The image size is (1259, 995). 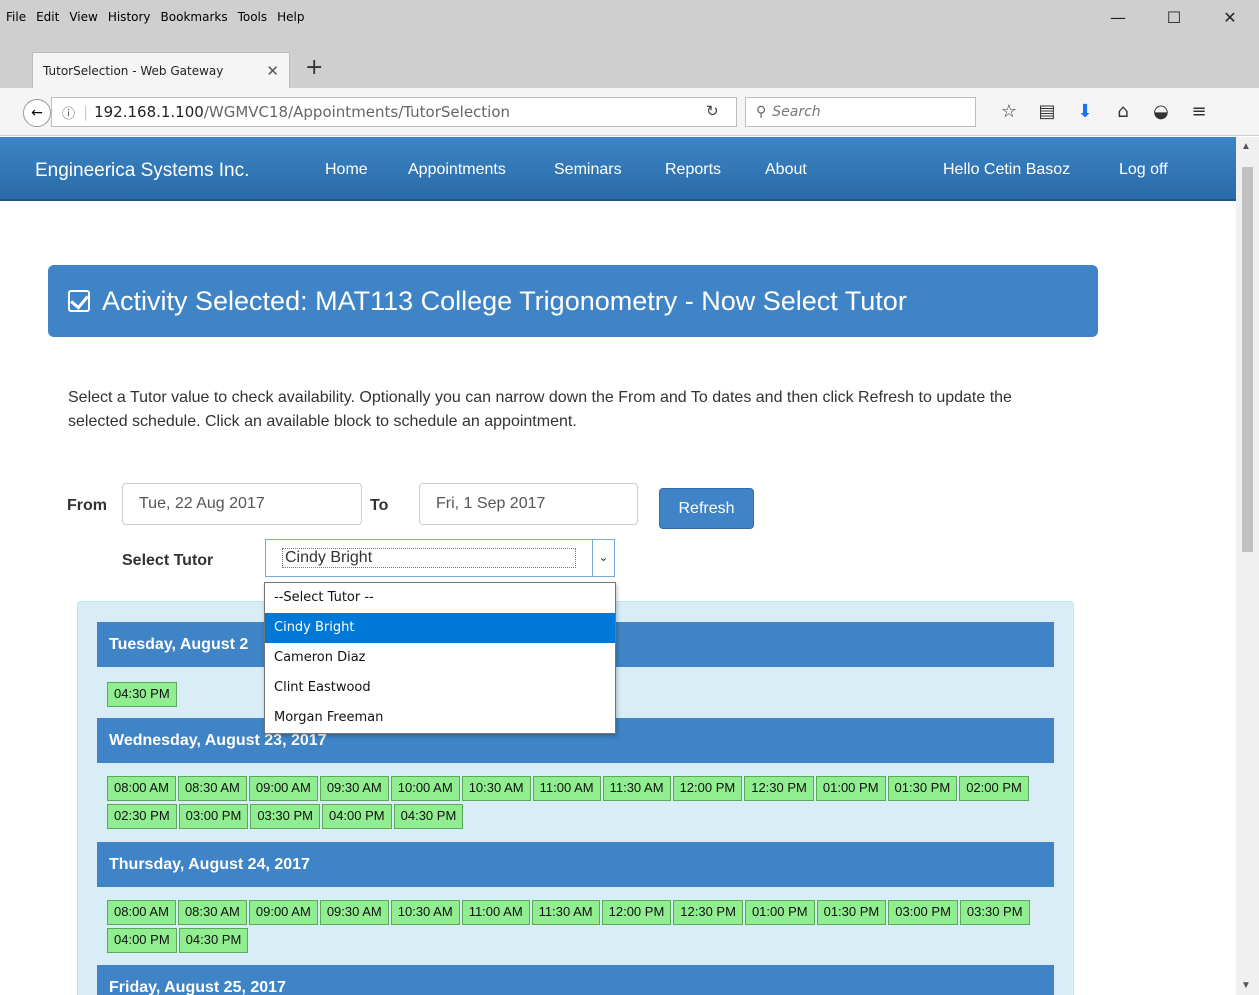 What do you see at coordinates (786, 170) in the screenshot?
I see `nav-about: About` at bounding box center [786, 170].